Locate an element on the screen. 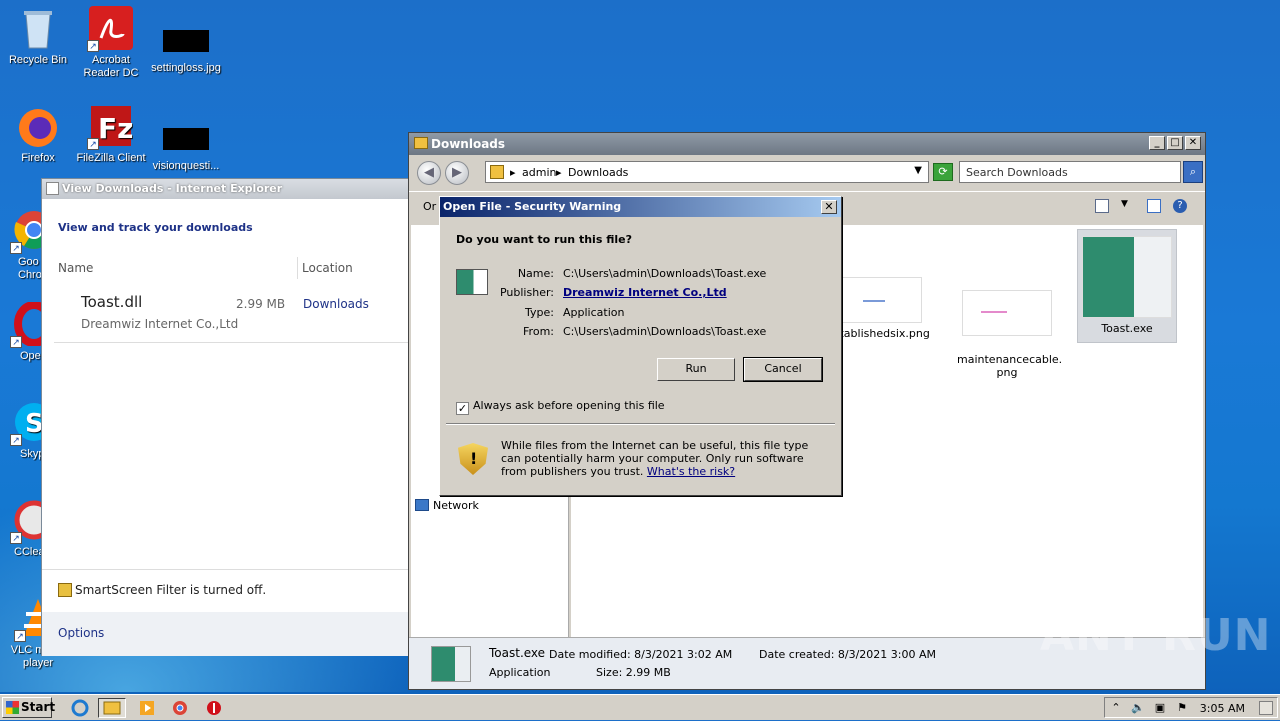 The image size is (1280, 721). start-button: Start is located at coordinates (29, 707).